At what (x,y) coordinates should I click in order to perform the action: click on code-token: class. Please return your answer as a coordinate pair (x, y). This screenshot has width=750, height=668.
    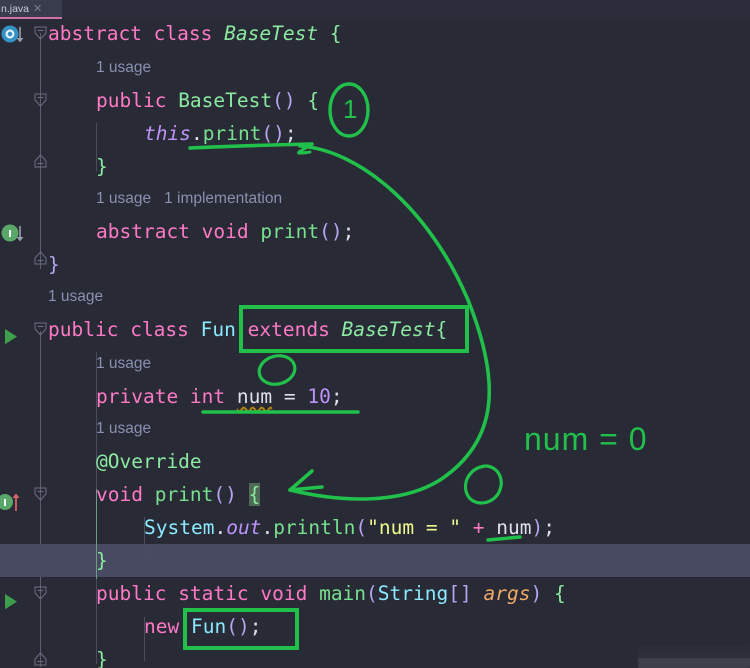
    Looking at the image, I should click on (189, 33).